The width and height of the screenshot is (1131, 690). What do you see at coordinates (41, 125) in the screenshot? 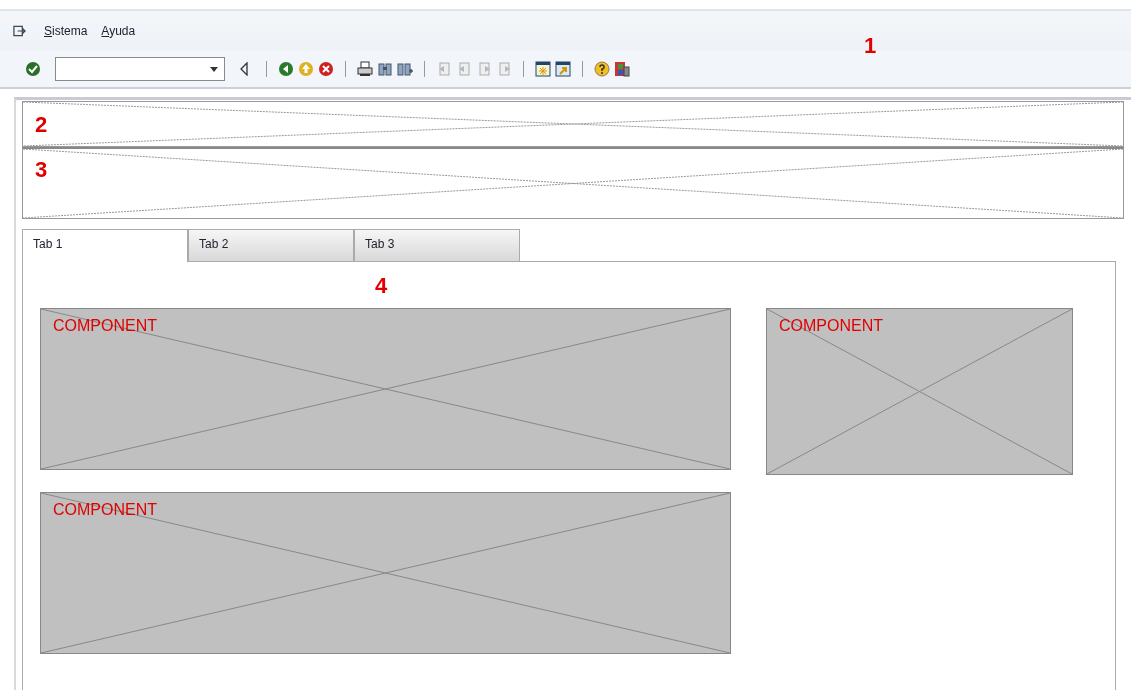
I see `annotation-number: 2` at bounding box center [41, 125].